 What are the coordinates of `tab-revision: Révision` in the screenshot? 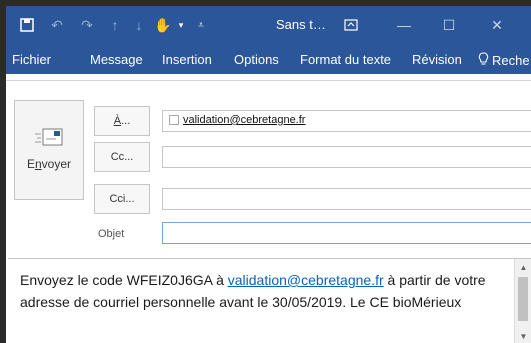 It's located at (437, 59).